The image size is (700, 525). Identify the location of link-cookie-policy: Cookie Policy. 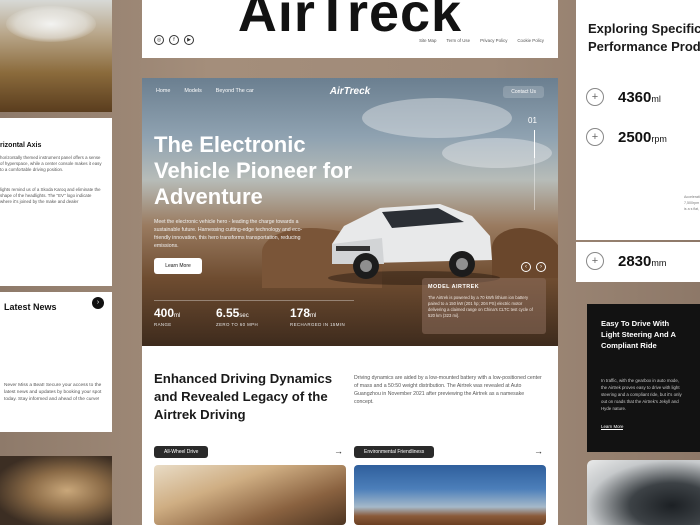
(530, 40).